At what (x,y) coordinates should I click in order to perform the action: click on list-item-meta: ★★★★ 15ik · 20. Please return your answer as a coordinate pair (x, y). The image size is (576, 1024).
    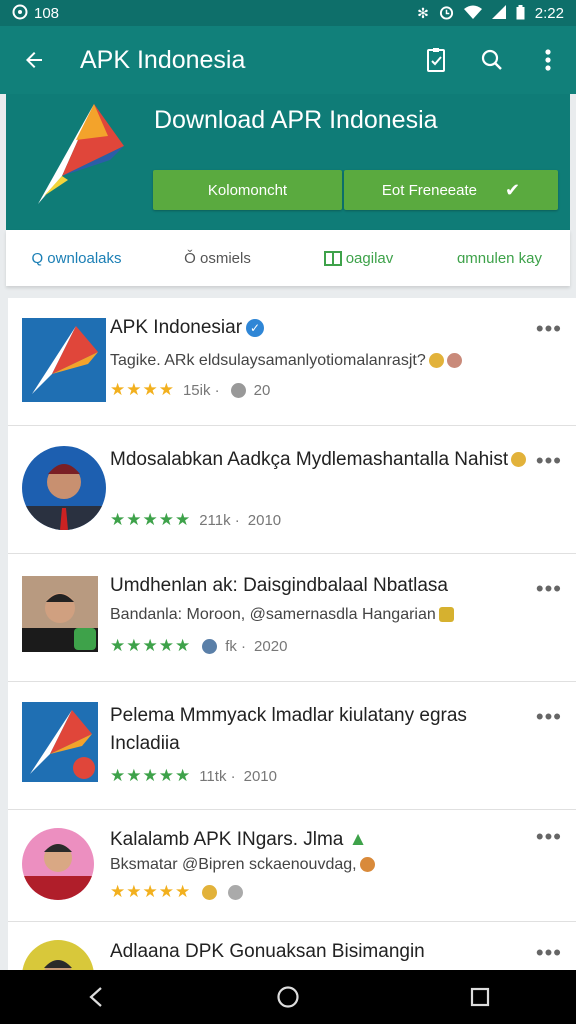
    Looking at the image, I should click on (190, 390).